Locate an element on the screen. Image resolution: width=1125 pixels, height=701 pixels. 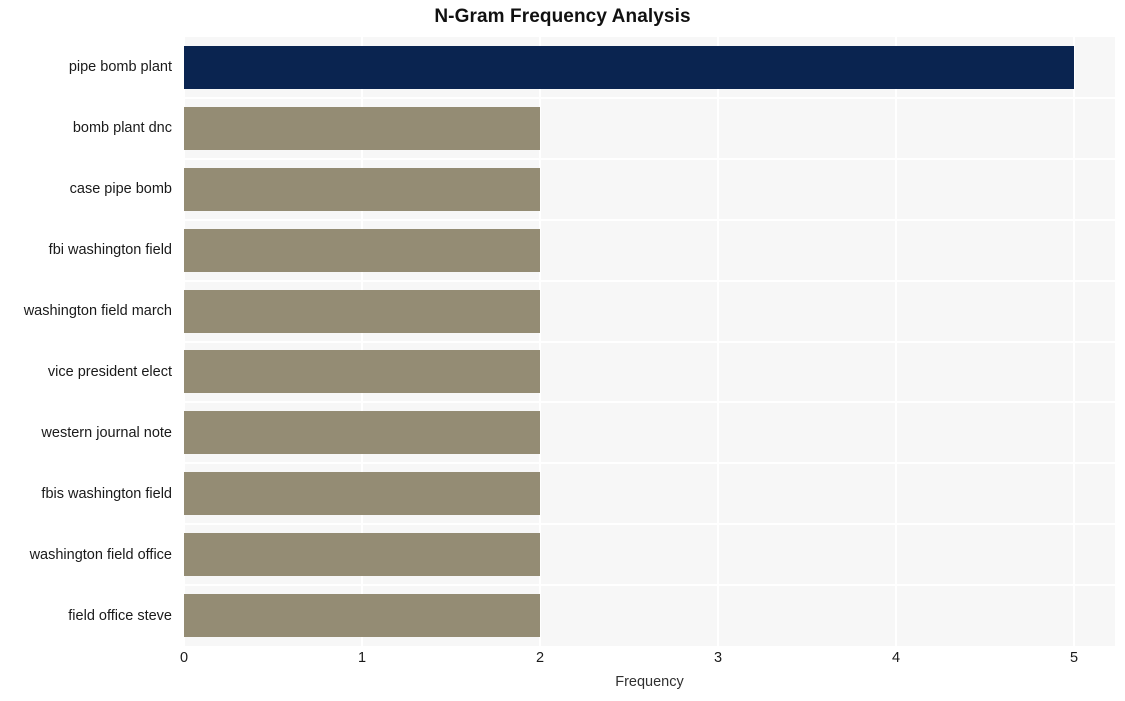
chart-title: N-Gram Frequency Analysis is located at coordinates (562, 16).